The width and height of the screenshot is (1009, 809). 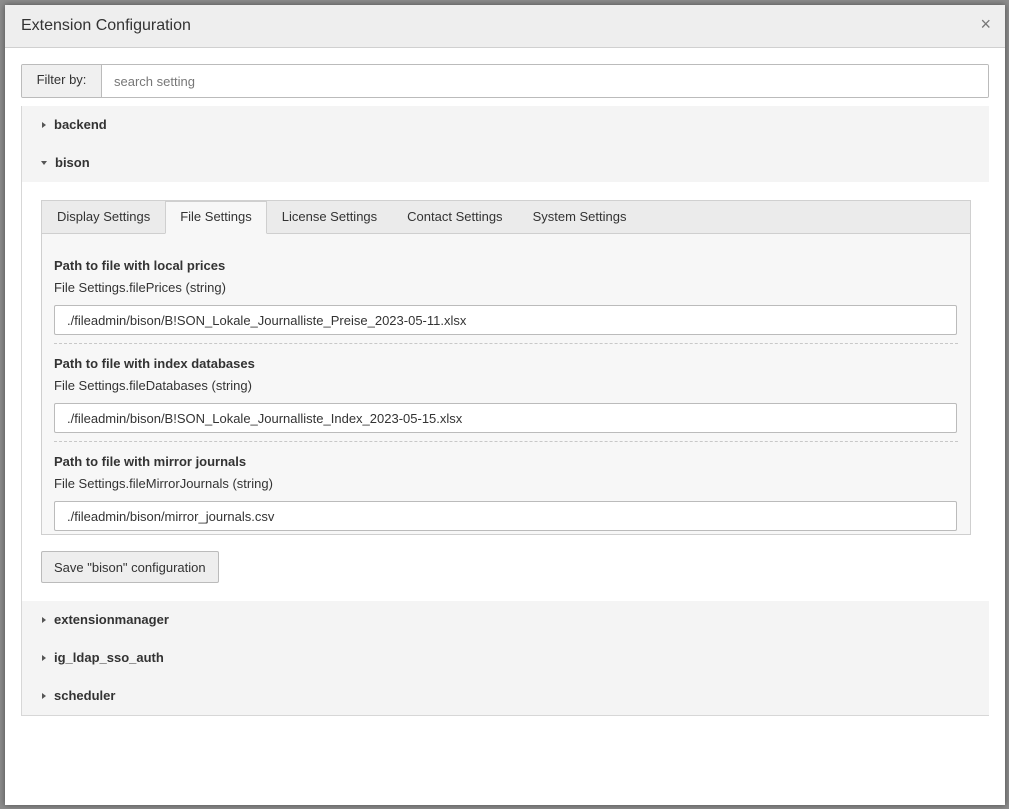 I want to click on filter-label: Filter by:, so click(x=62, y=81).